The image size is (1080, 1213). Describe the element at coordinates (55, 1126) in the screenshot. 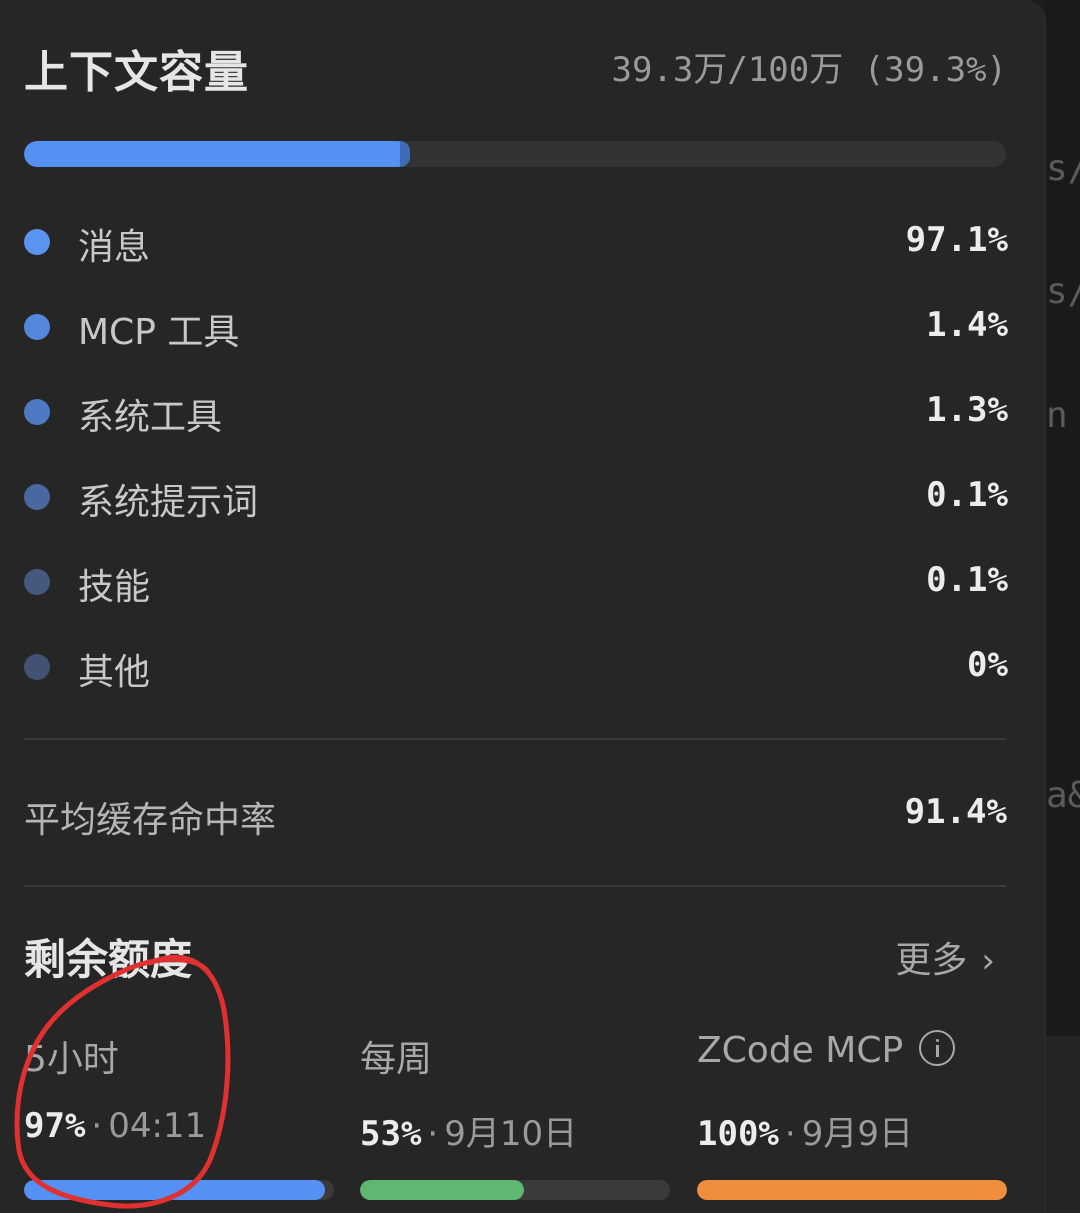

I see `quota-percent: 97%` at that location.